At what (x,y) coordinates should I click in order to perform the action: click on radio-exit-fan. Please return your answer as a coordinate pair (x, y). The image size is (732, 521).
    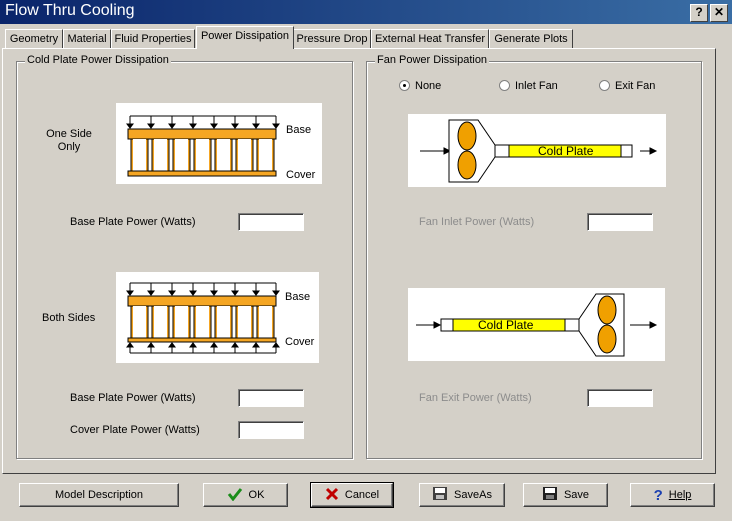
    Looking at the image, I should click on (604, 85).